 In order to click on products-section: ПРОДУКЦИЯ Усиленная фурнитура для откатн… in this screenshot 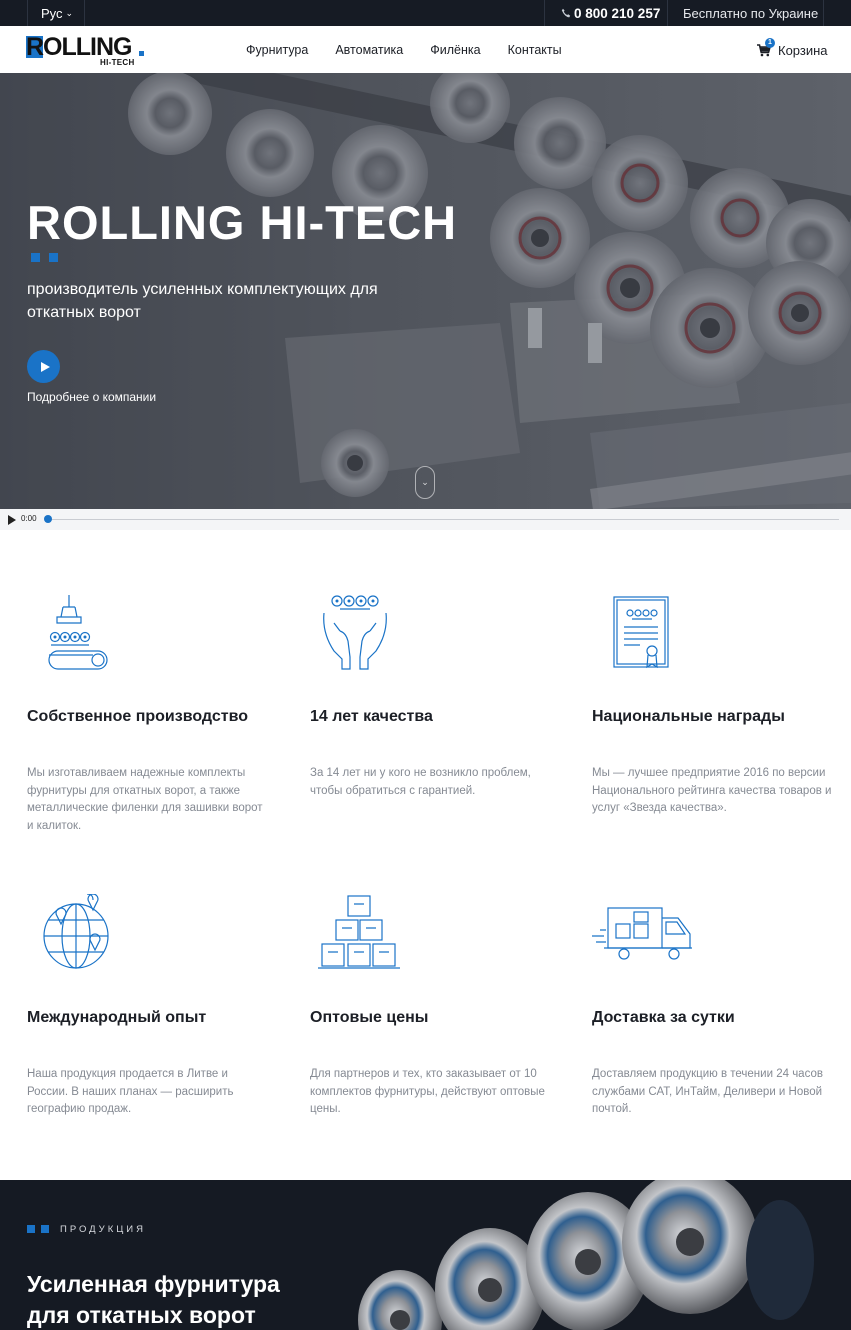, I will do `click(425, 1255)`.